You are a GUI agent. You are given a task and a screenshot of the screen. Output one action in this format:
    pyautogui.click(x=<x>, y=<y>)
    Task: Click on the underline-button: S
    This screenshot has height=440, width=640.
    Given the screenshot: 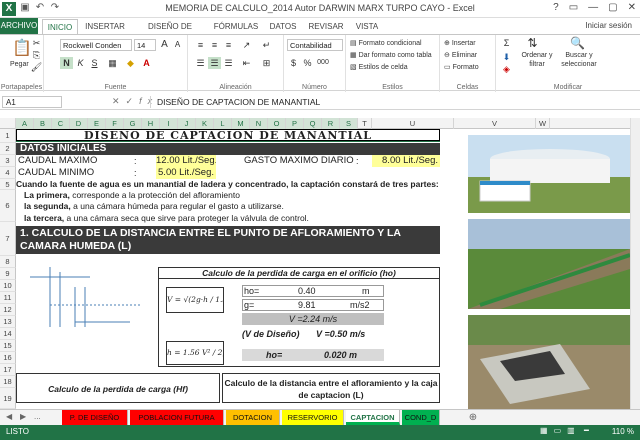 What is the action you would take?
    pyautogui.click(x=94, y=63)
    